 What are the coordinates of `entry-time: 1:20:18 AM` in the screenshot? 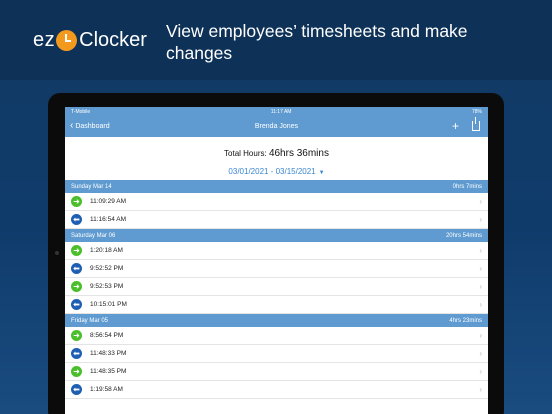 It's located at (106, 250).